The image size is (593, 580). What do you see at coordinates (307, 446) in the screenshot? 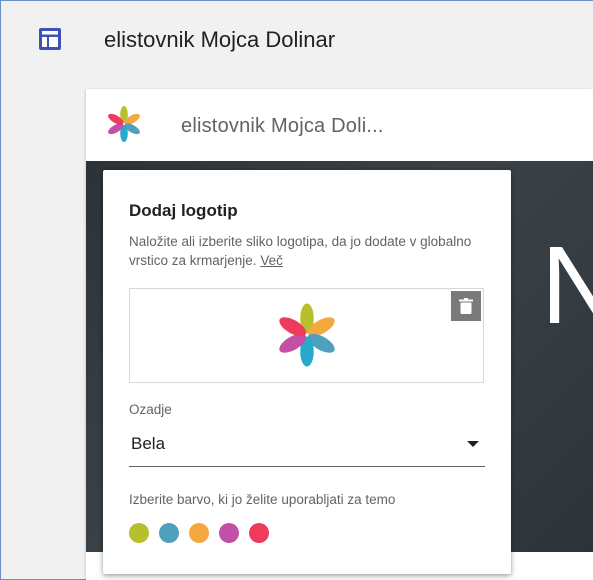
I see `background-select: Bela` at bounding box center [307, 446].